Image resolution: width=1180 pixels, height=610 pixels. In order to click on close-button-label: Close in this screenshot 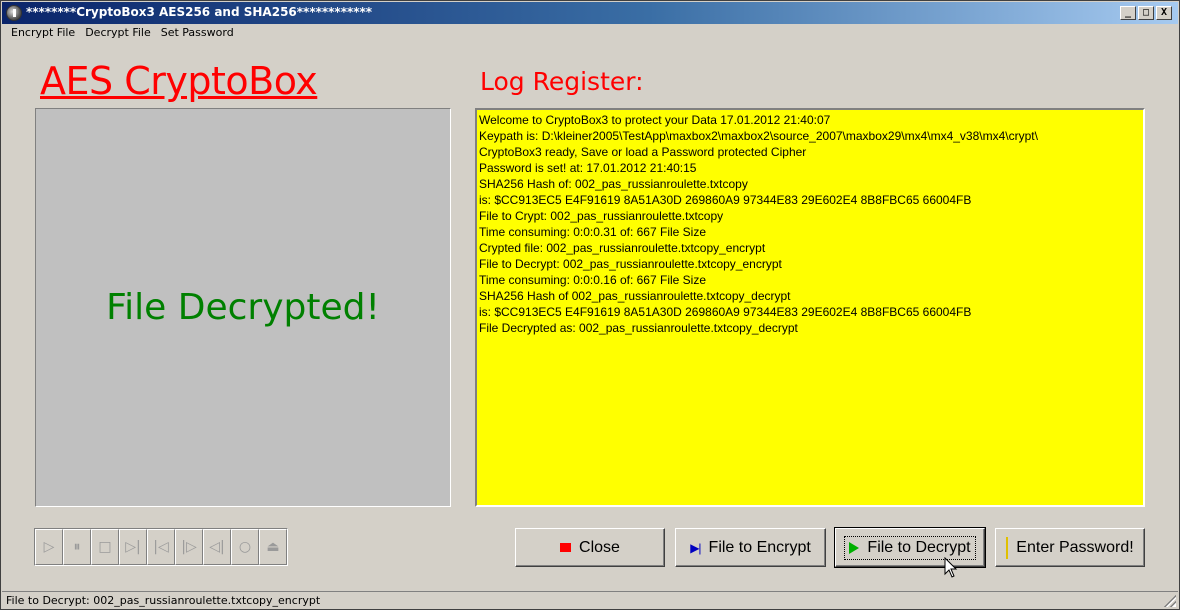, I will do `click(599, 547)`.